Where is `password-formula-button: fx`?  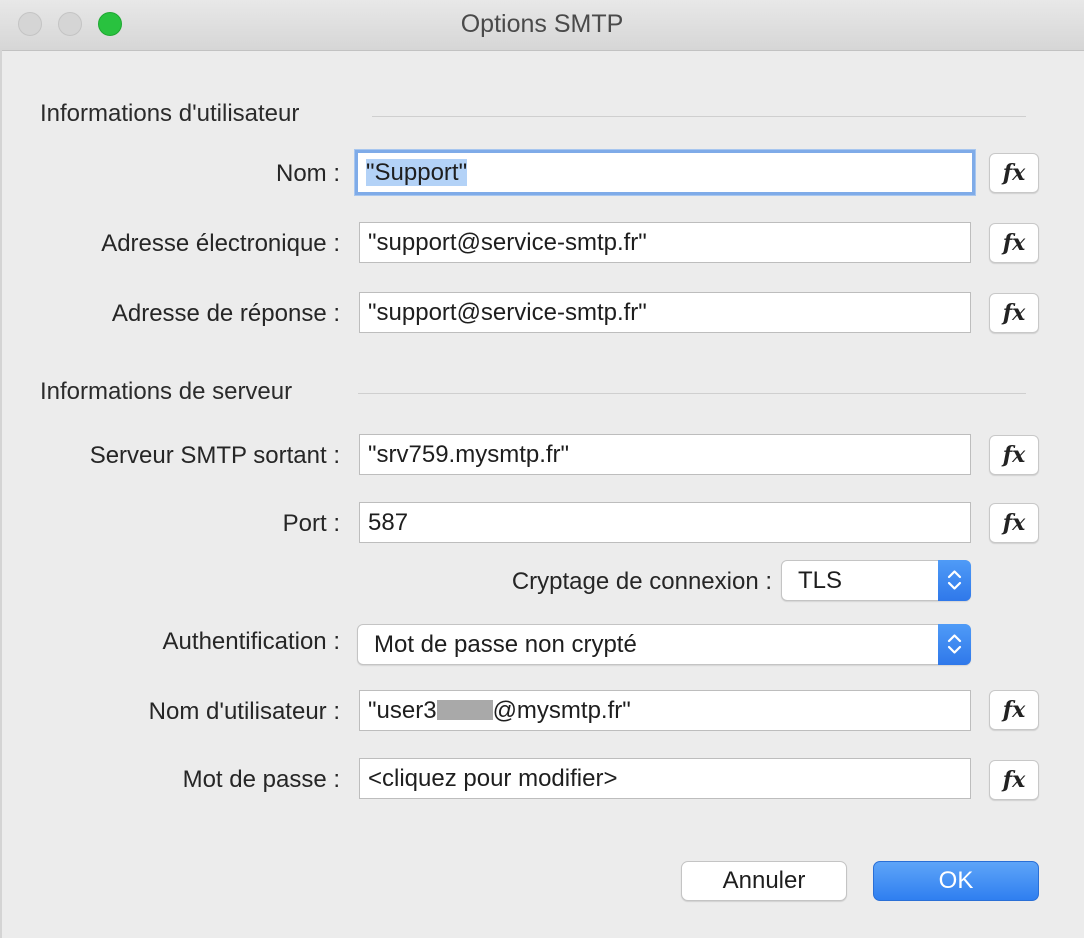
password-formula-button: fx is located at coordinates (1014, 780).